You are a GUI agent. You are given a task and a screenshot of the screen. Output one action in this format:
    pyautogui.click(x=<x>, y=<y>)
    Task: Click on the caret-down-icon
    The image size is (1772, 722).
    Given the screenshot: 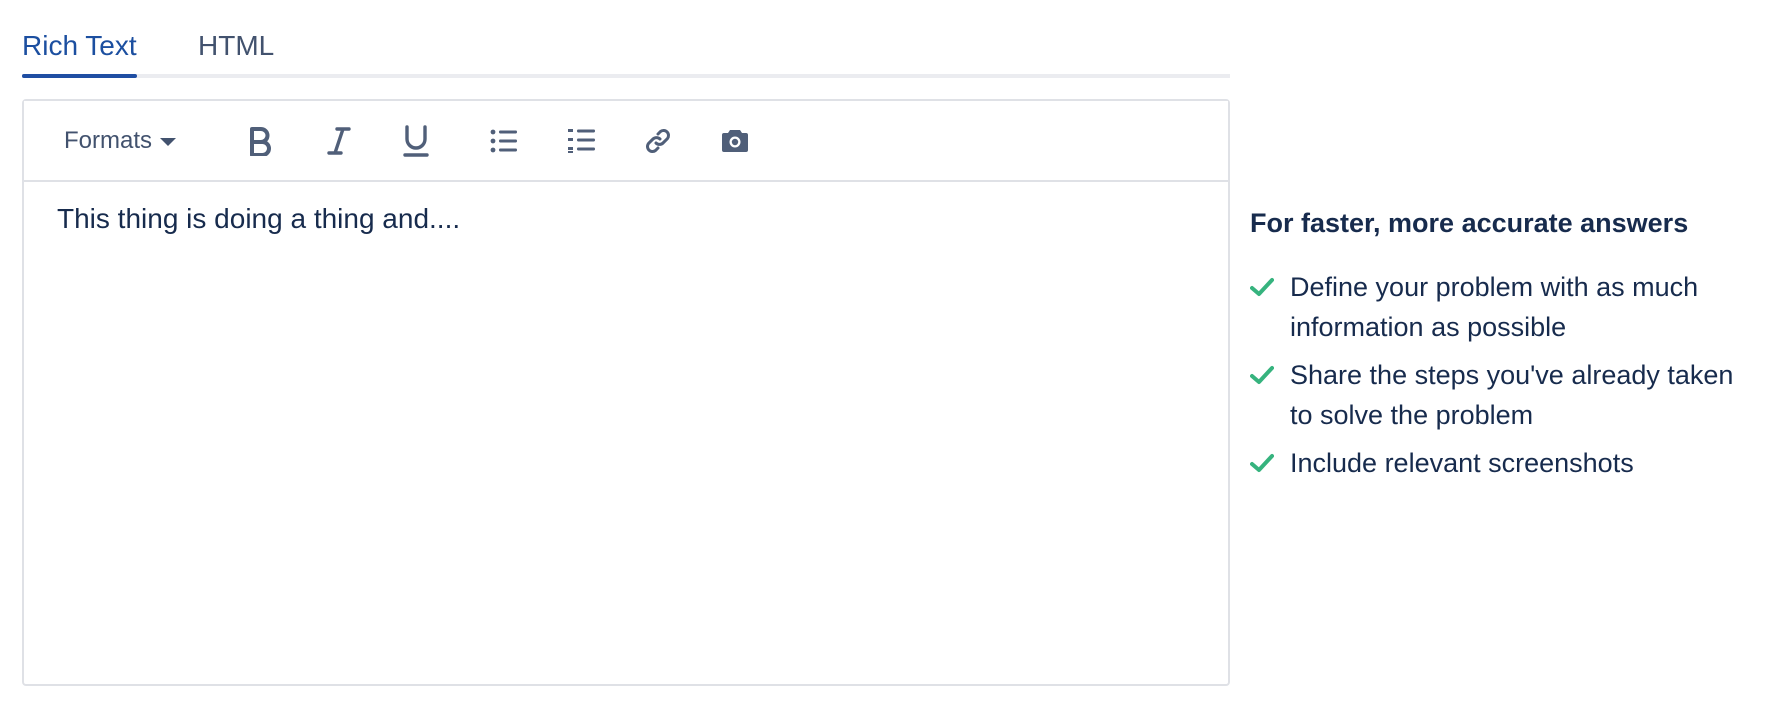 What is the action you would take?
    pyautogui.click(x=168, y=142)
    